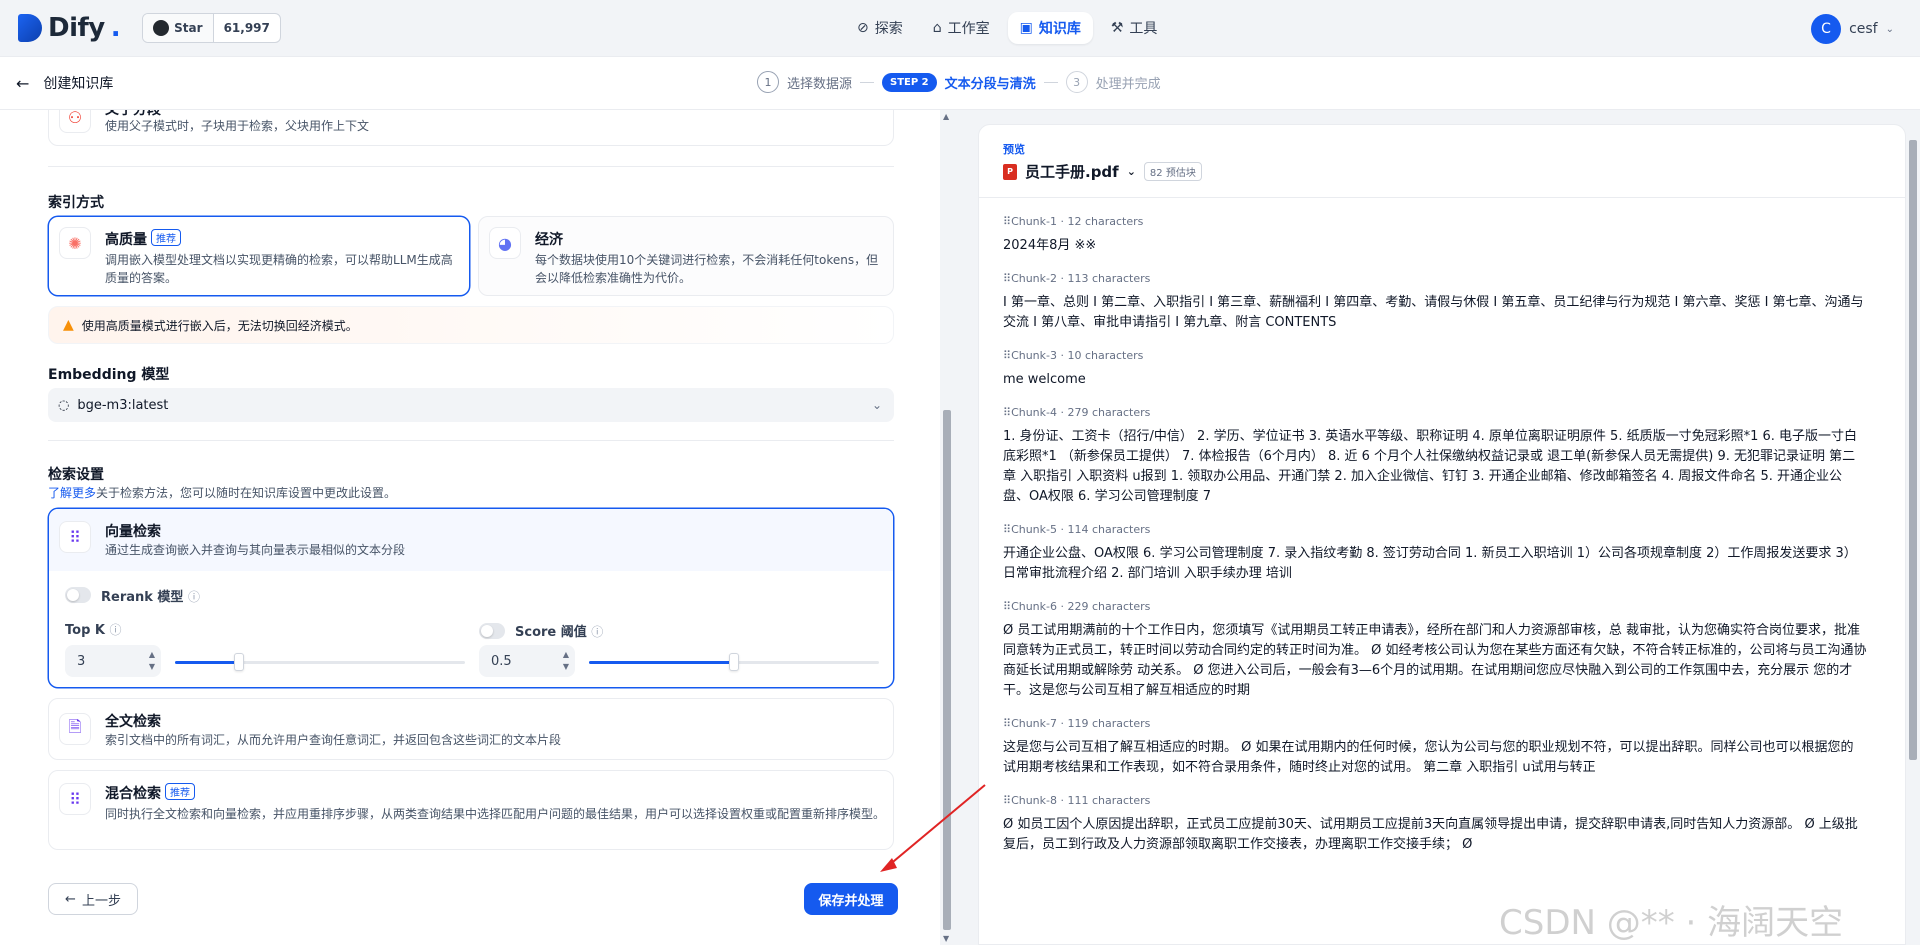 The width and height of the screenshot is (1920, 945). Describe the element at coordinates (880, 28) in the screenshot. I see `nav-explore: ⊘ 探索` at that location.